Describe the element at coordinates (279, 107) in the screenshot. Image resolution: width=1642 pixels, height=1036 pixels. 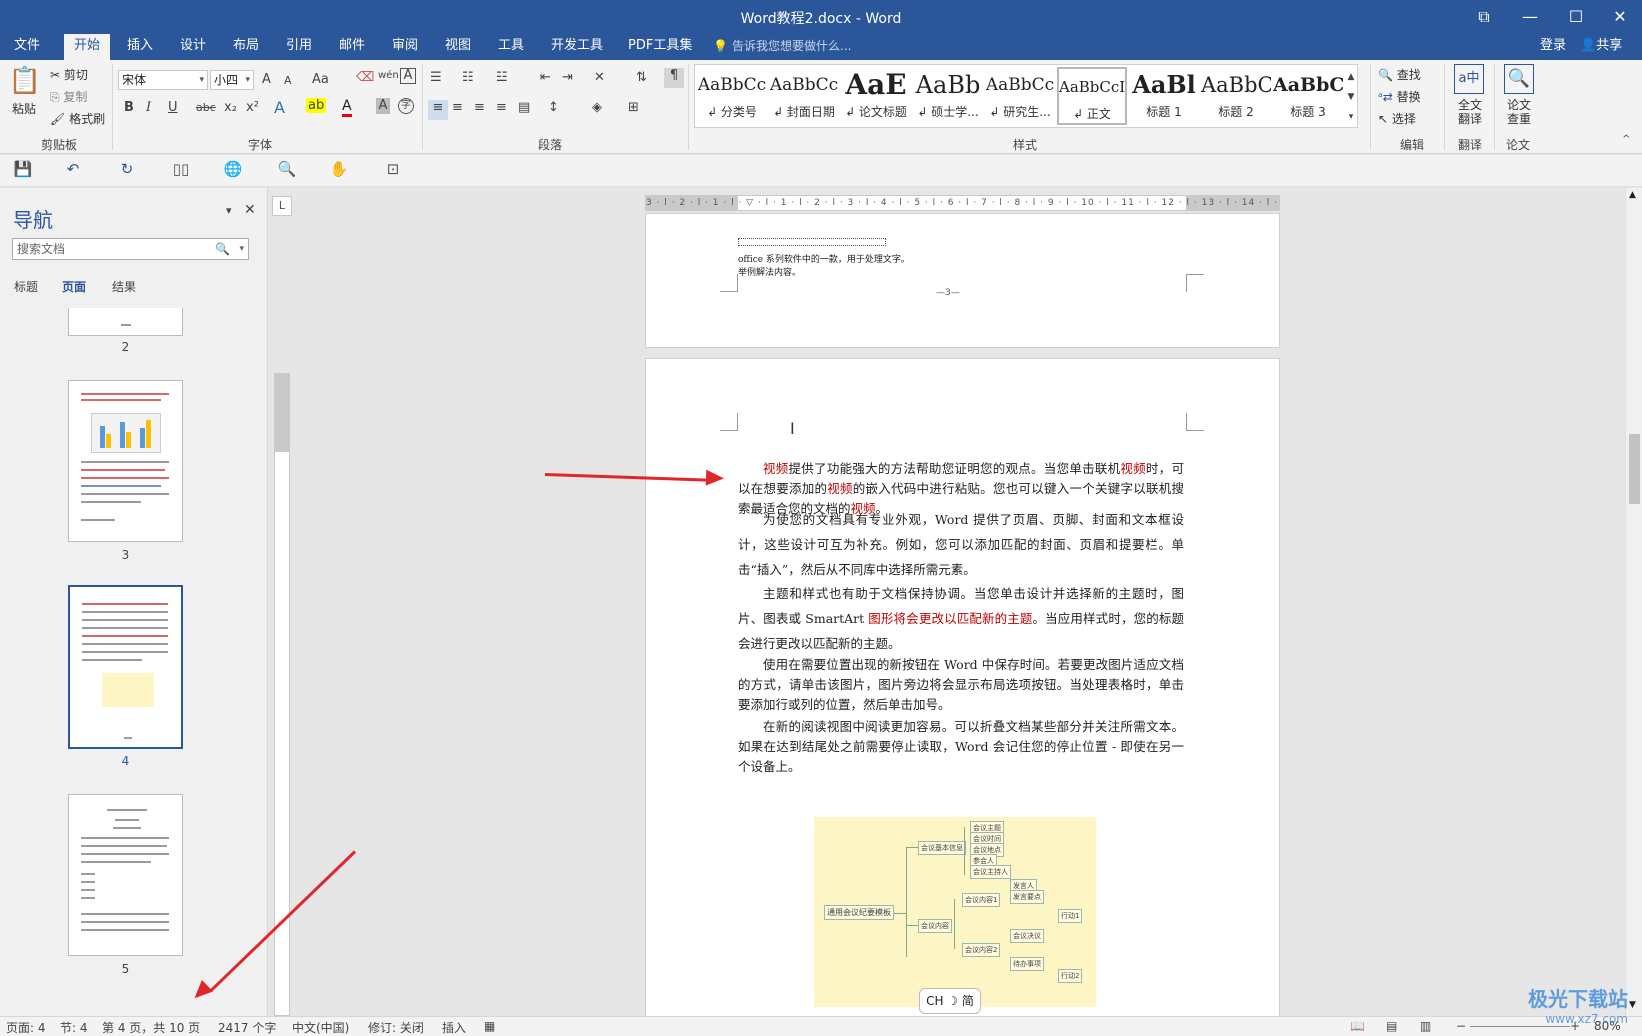
I see `text-effects-icon: A` at that location.